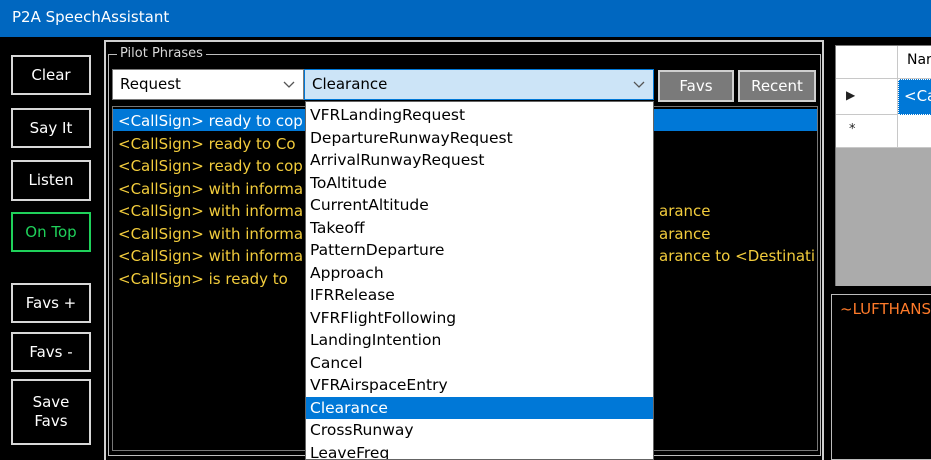 The height and width of the screenshot is (460, 931). Describe the element at coordinates (479, 138) in the screenshot. I see `dropdown-item: DepartureRunwayRequest` at that location.